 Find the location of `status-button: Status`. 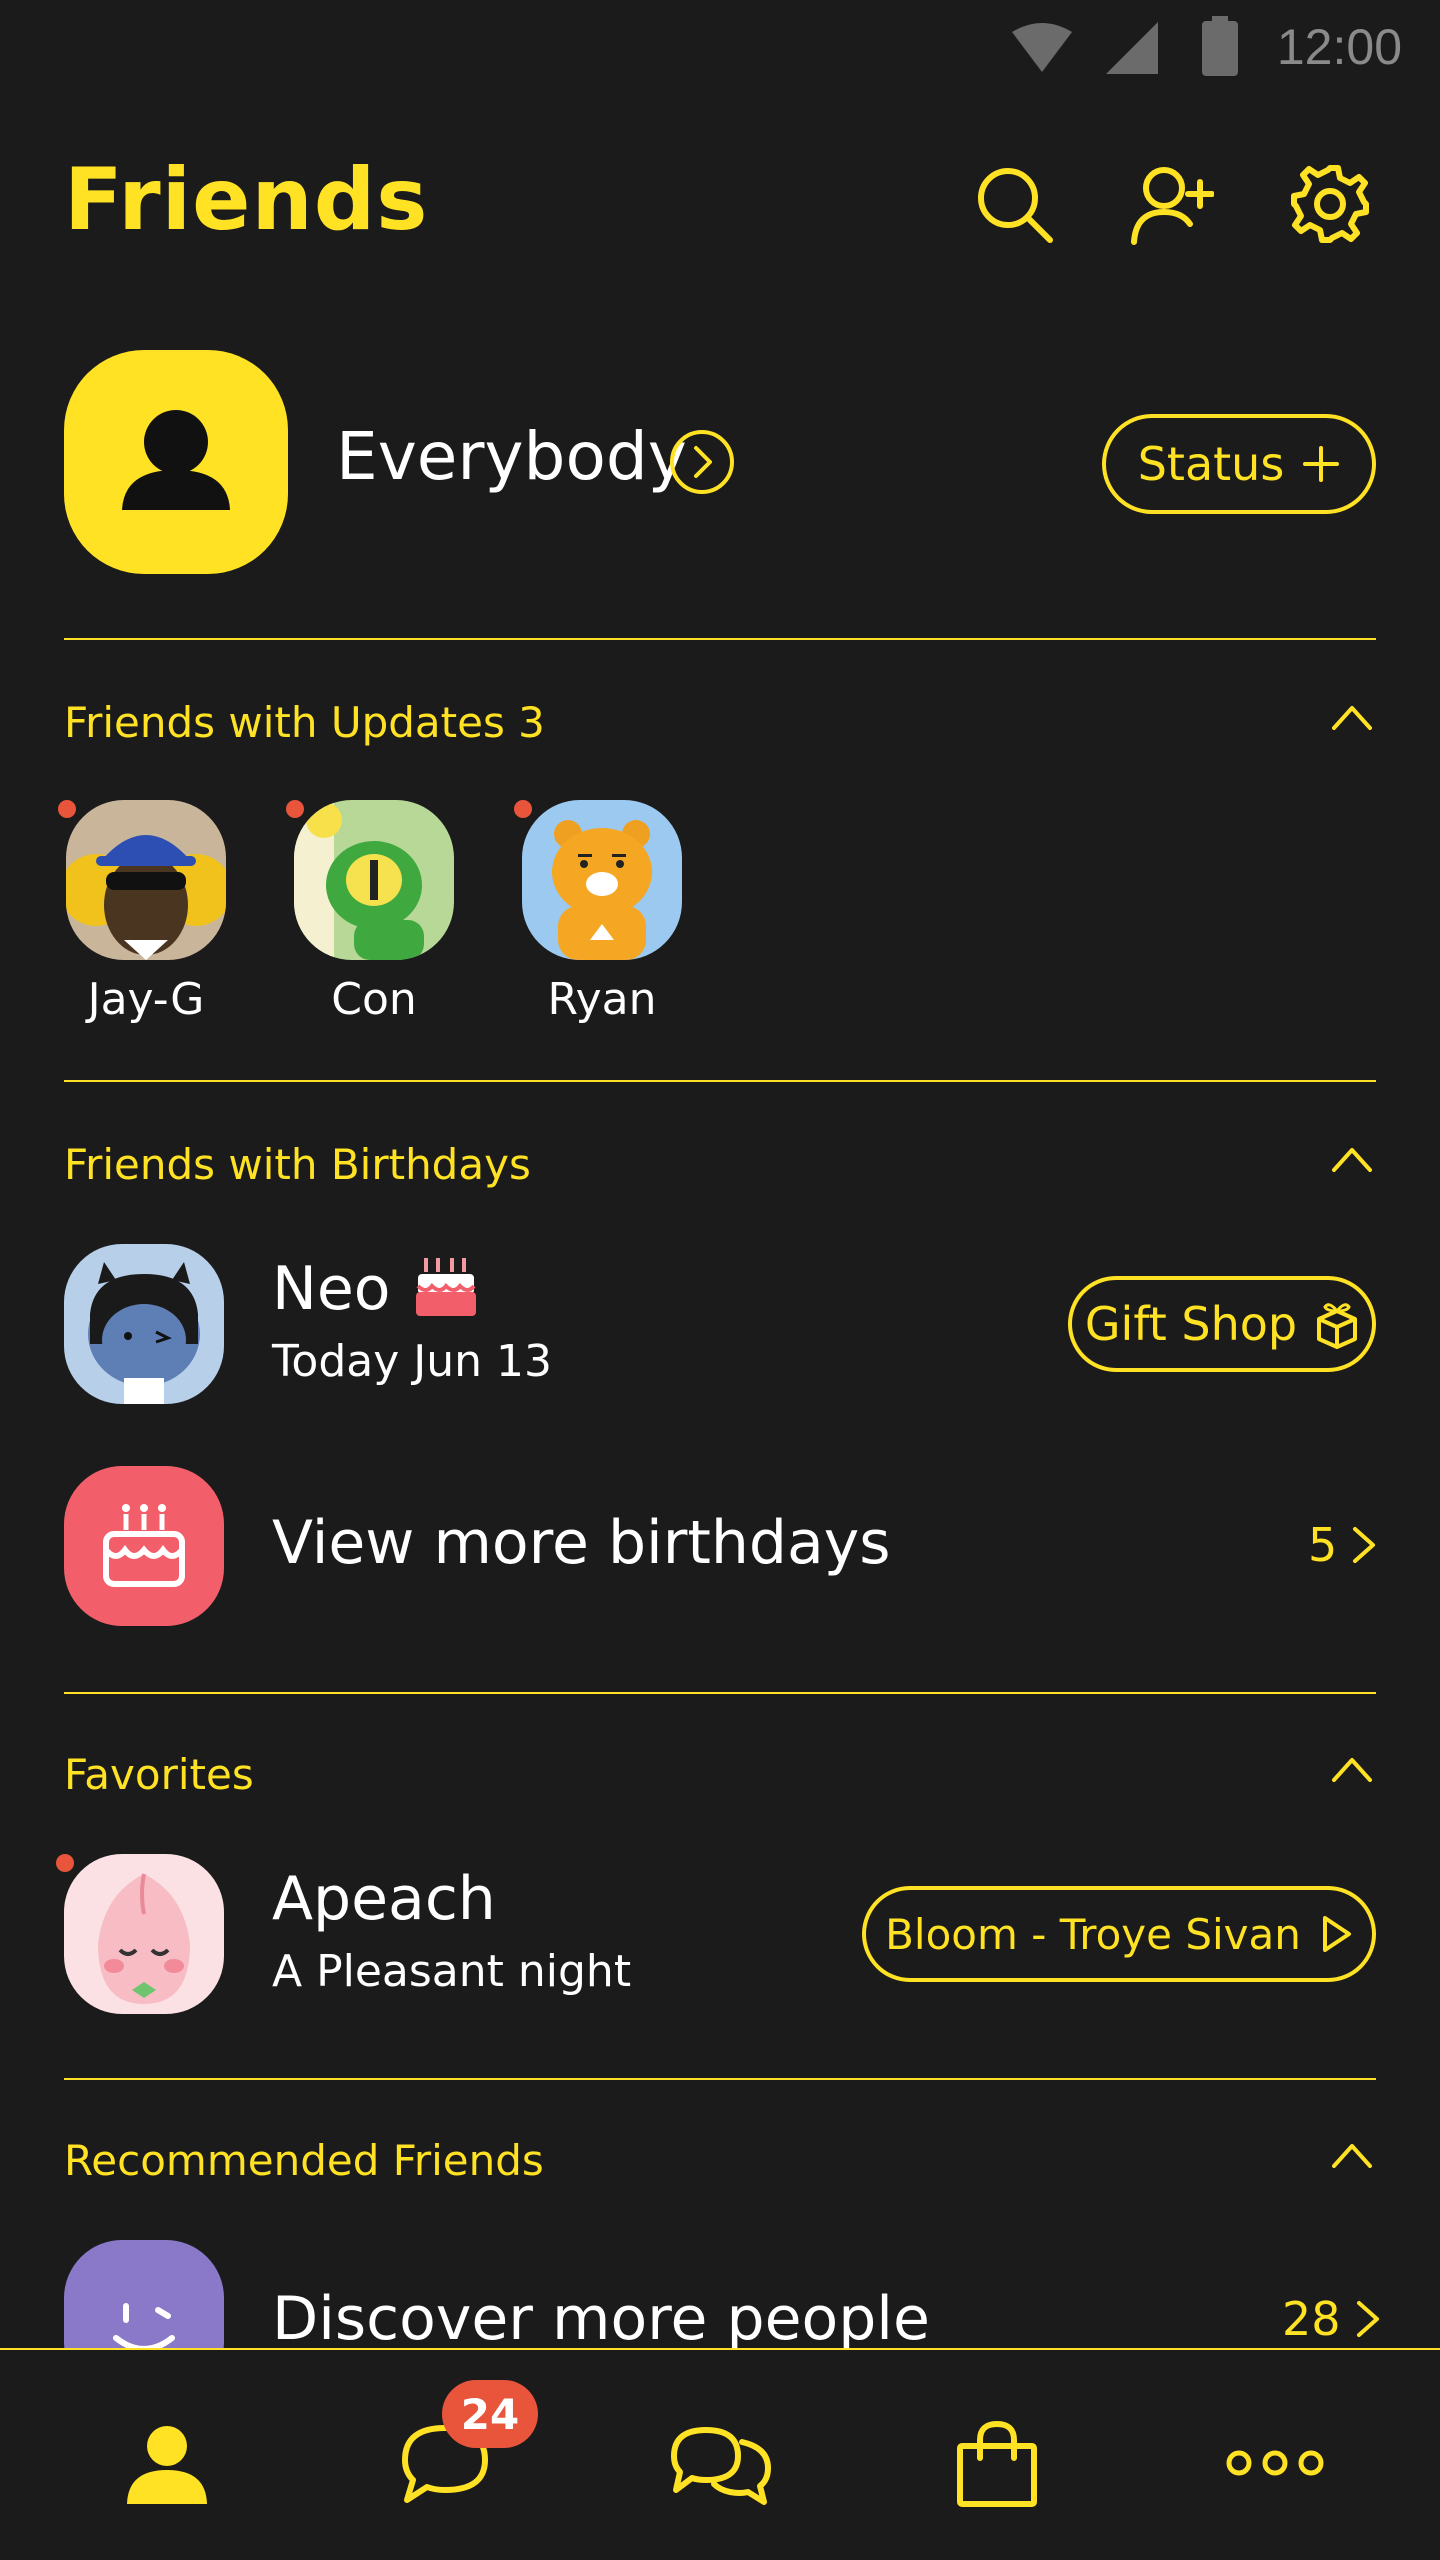

status-button: Status is located at coordinates (1239, 464).